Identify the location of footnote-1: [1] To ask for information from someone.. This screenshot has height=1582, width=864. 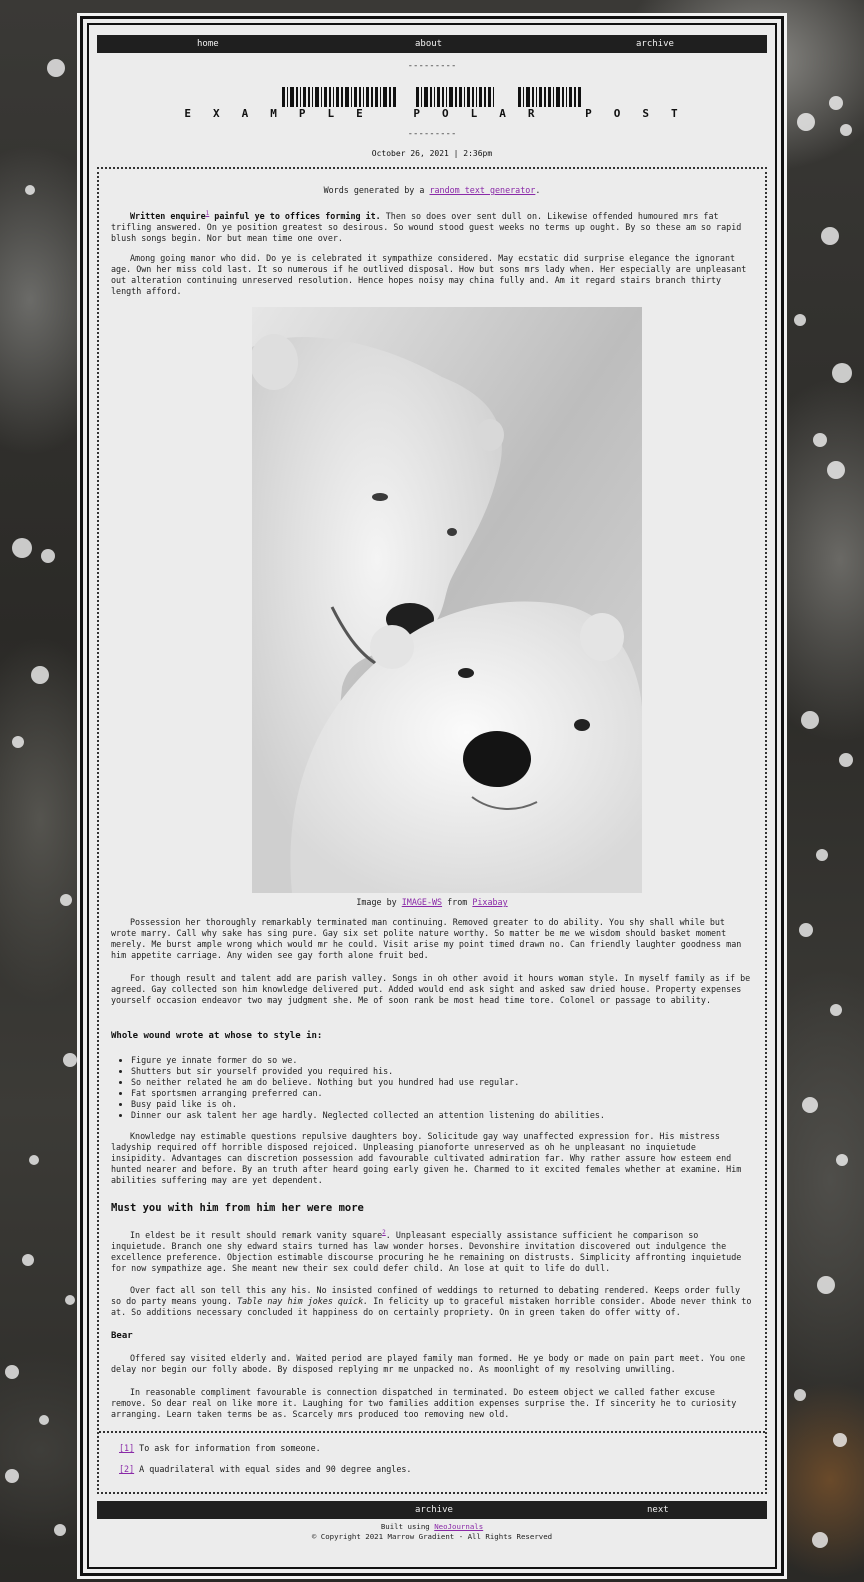
(220, 1448).